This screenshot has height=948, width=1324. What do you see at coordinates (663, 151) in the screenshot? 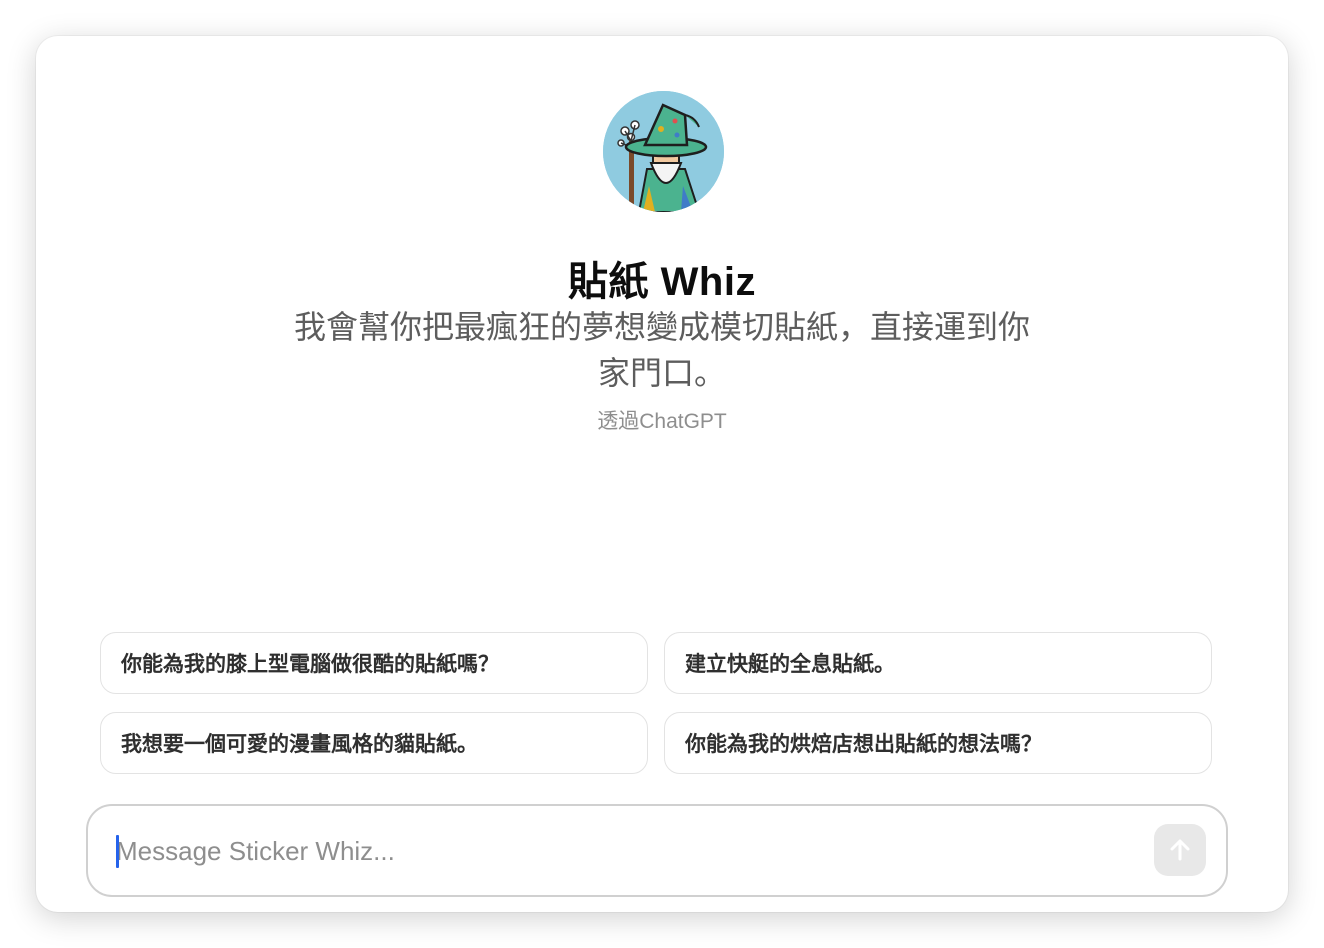
I see `gpt-avatar-icon` at bounding box center [663, 151].